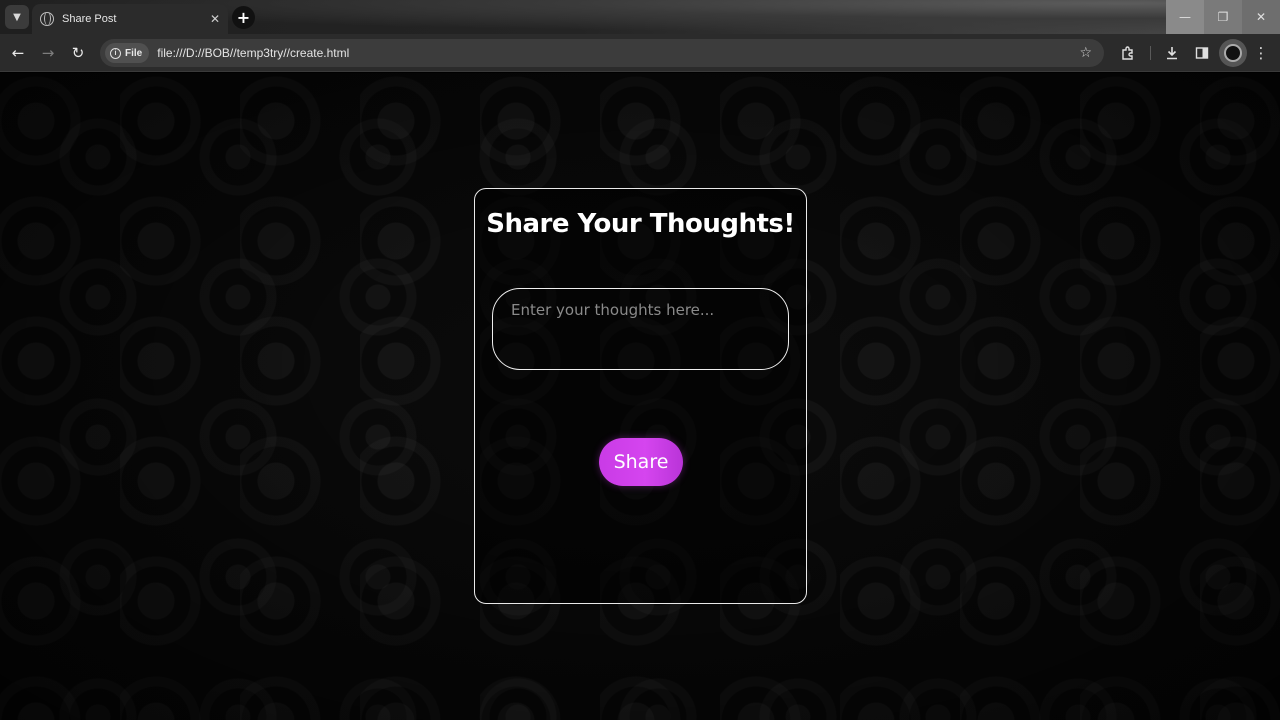  What do you see at coordinates (130, 19) in the screenshot?
I see `tab-share-post: Share Post ✕` at bounding box center [130, 19].